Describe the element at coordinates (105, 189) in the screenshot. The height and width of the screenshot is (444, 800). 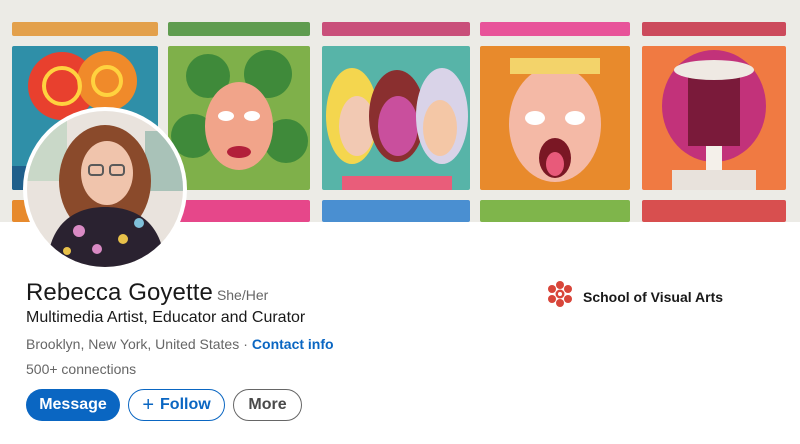
I see `profile-avatar` at that location.